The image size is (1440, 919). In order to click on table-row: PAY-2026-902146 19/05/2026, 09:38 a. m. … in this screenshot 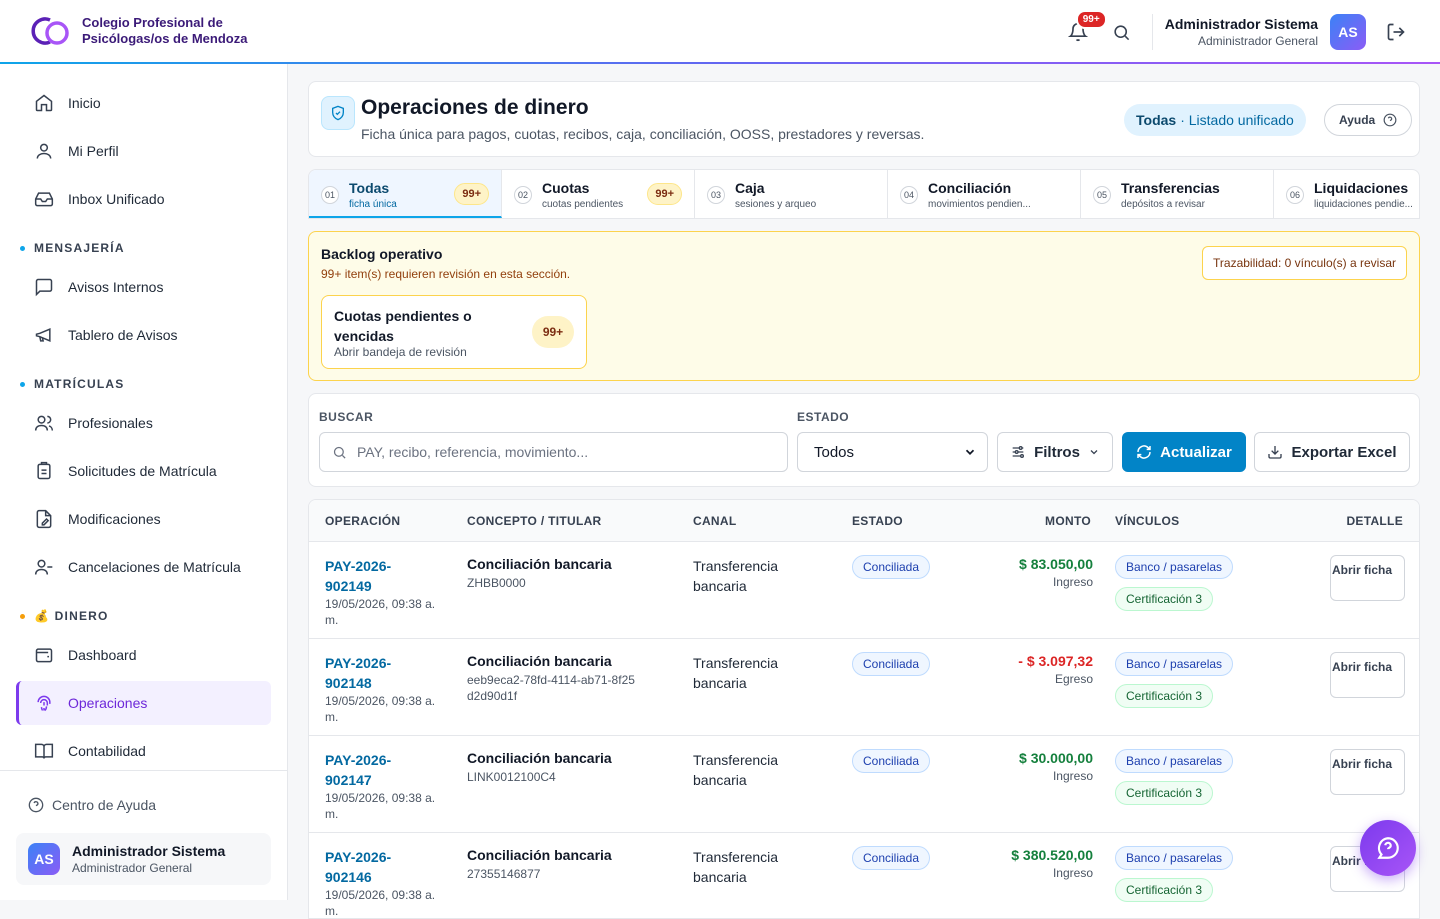, I will do `click(864, 875)`.